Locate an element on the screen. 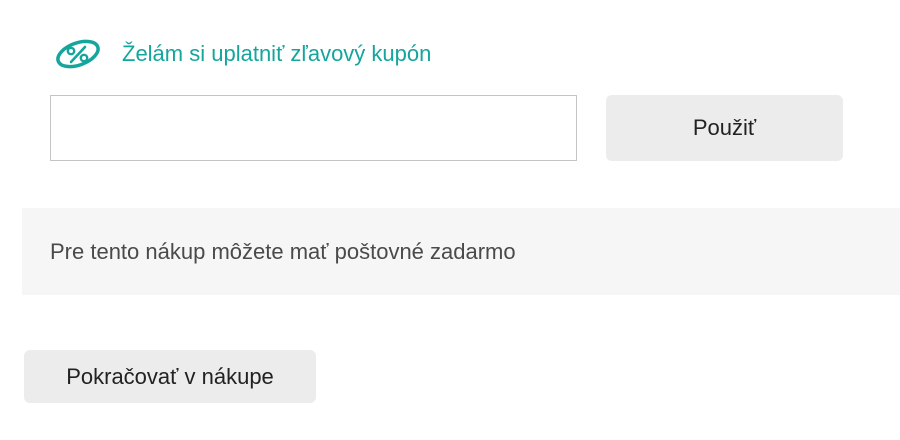 The height and width of the screenshot is (440, 900). apply-coupon-button: Použiť is located at coordinates (724, 128).